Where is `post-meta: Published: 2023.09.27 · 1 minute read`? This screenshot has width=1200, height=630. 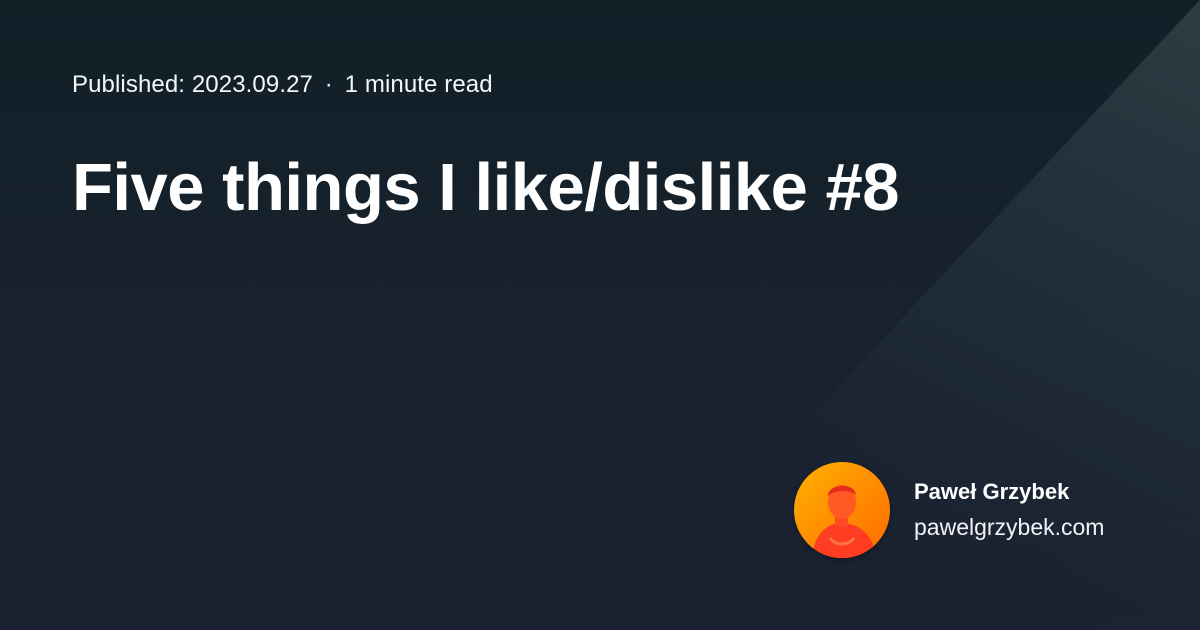 post-meta: Published: 2023.09.27 · 1 minute read is located at coordinates (282, 85).